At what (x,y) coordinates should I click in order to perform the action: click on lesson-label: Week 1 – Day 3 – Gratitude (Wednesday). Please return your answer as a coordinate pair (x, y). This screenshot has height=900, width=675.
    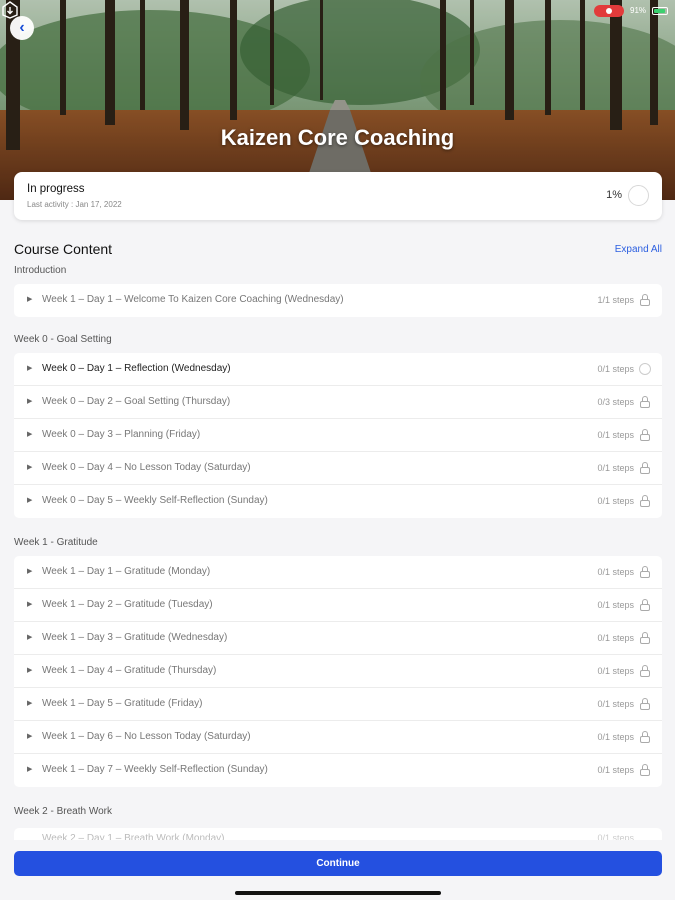
    Looking at the image, I should click on (135, 637).